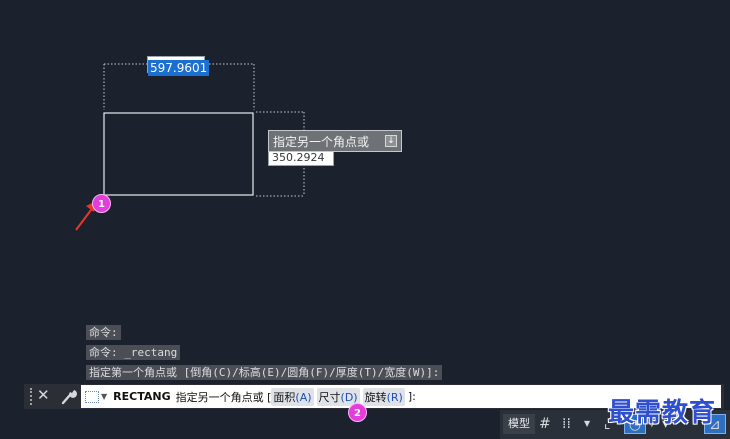  What do you see at coordinates (298, 157) in the screenshot?
I see `height-value: 350.2924` at bounding box center [298, 157].